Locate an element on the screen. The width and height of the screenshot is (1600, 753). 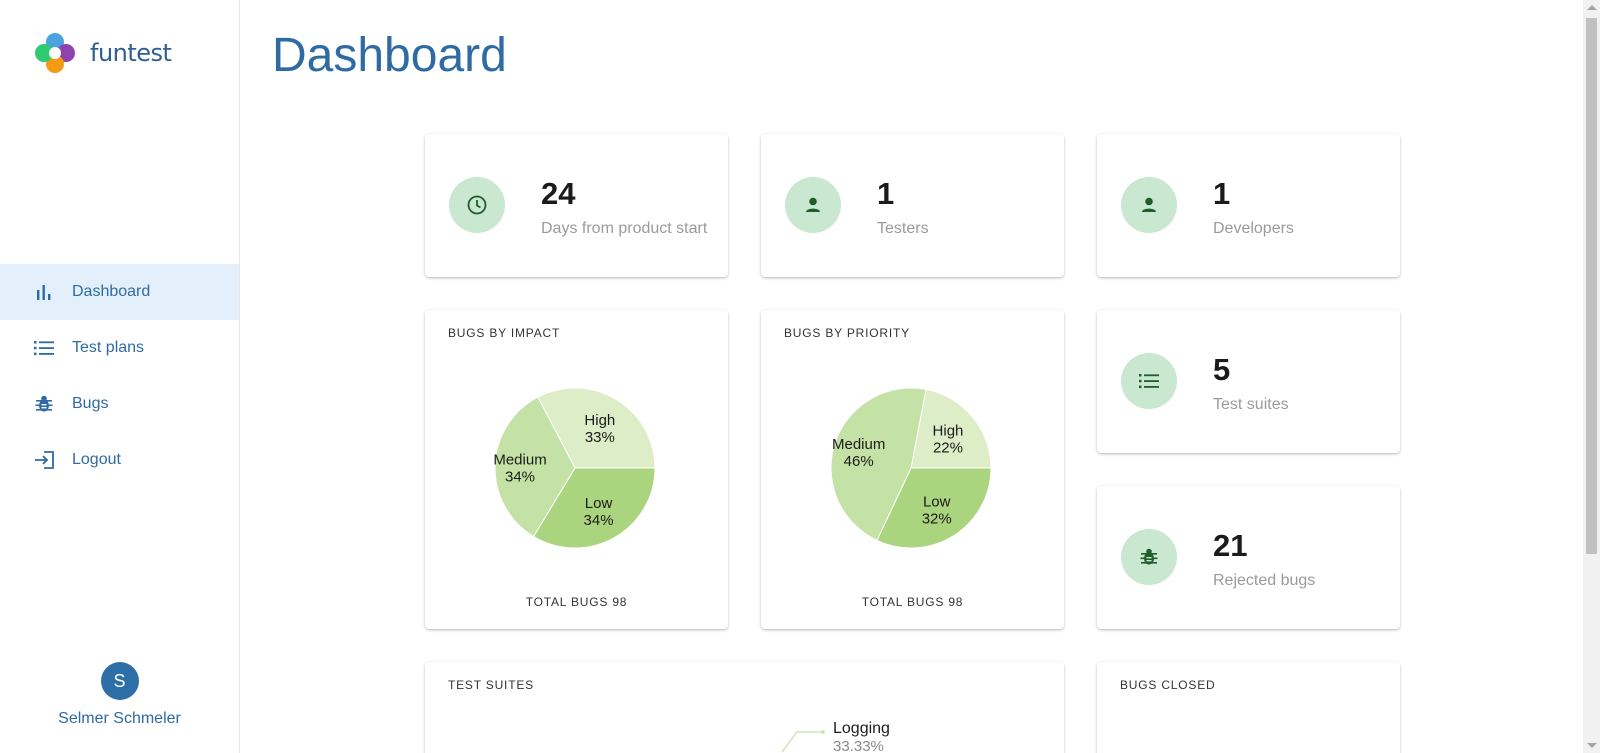
card-title: BUGS CLOSED is located at coordinates (1168, 685).